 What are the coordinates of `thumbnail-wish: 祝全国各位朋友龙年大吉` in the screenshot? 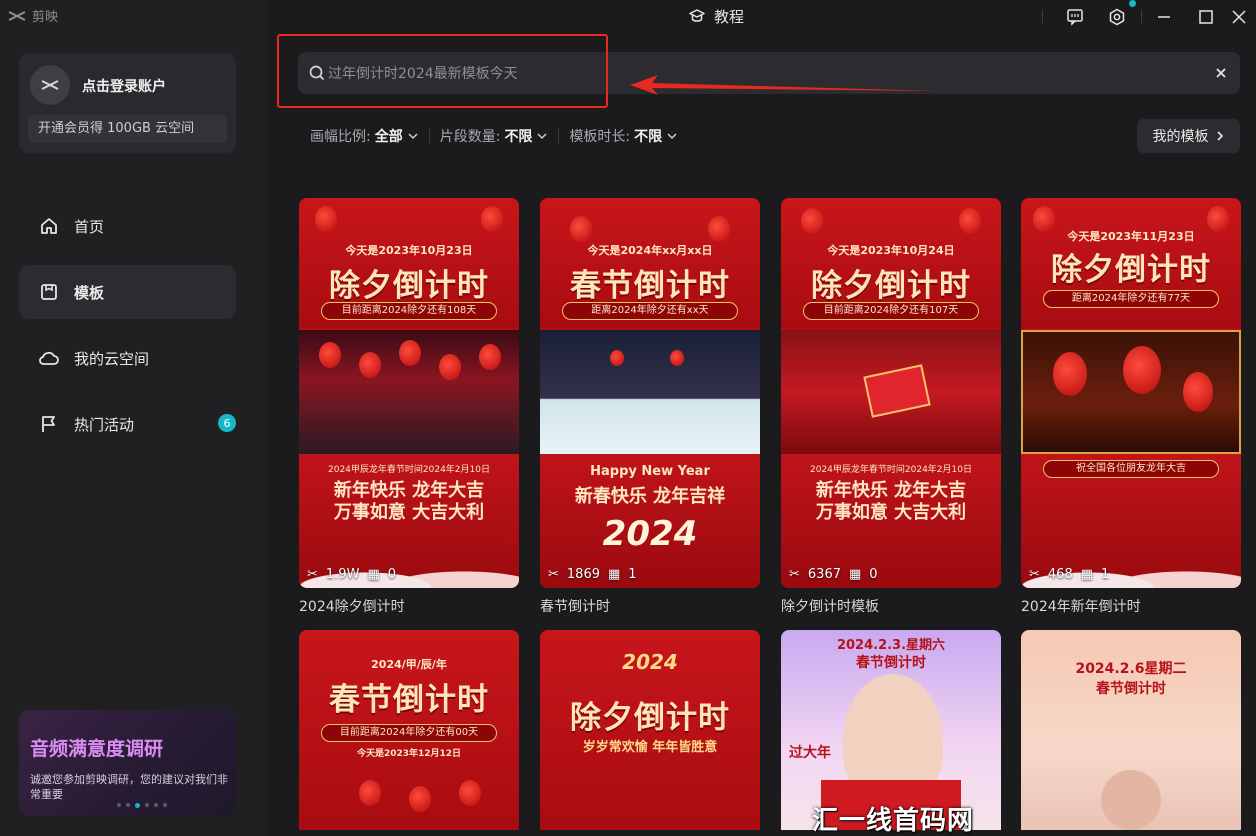 It's located at (1131, 469).